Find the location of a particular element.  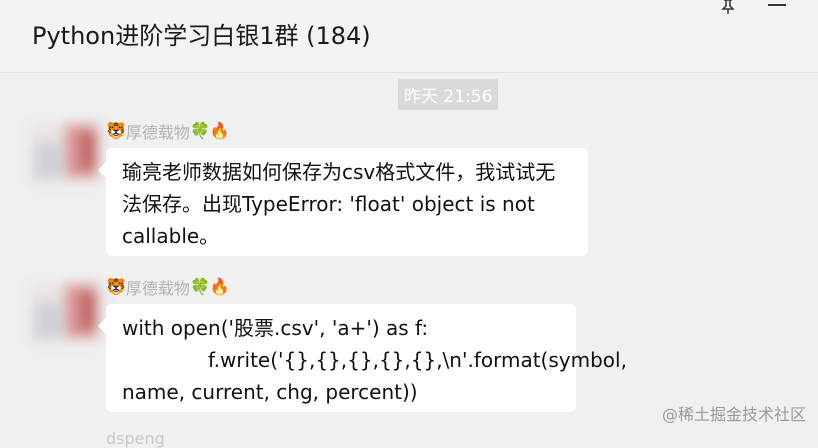

message-line: 法保存。出现TypeError: 'float' object is not is located at coordinates (328, 204).